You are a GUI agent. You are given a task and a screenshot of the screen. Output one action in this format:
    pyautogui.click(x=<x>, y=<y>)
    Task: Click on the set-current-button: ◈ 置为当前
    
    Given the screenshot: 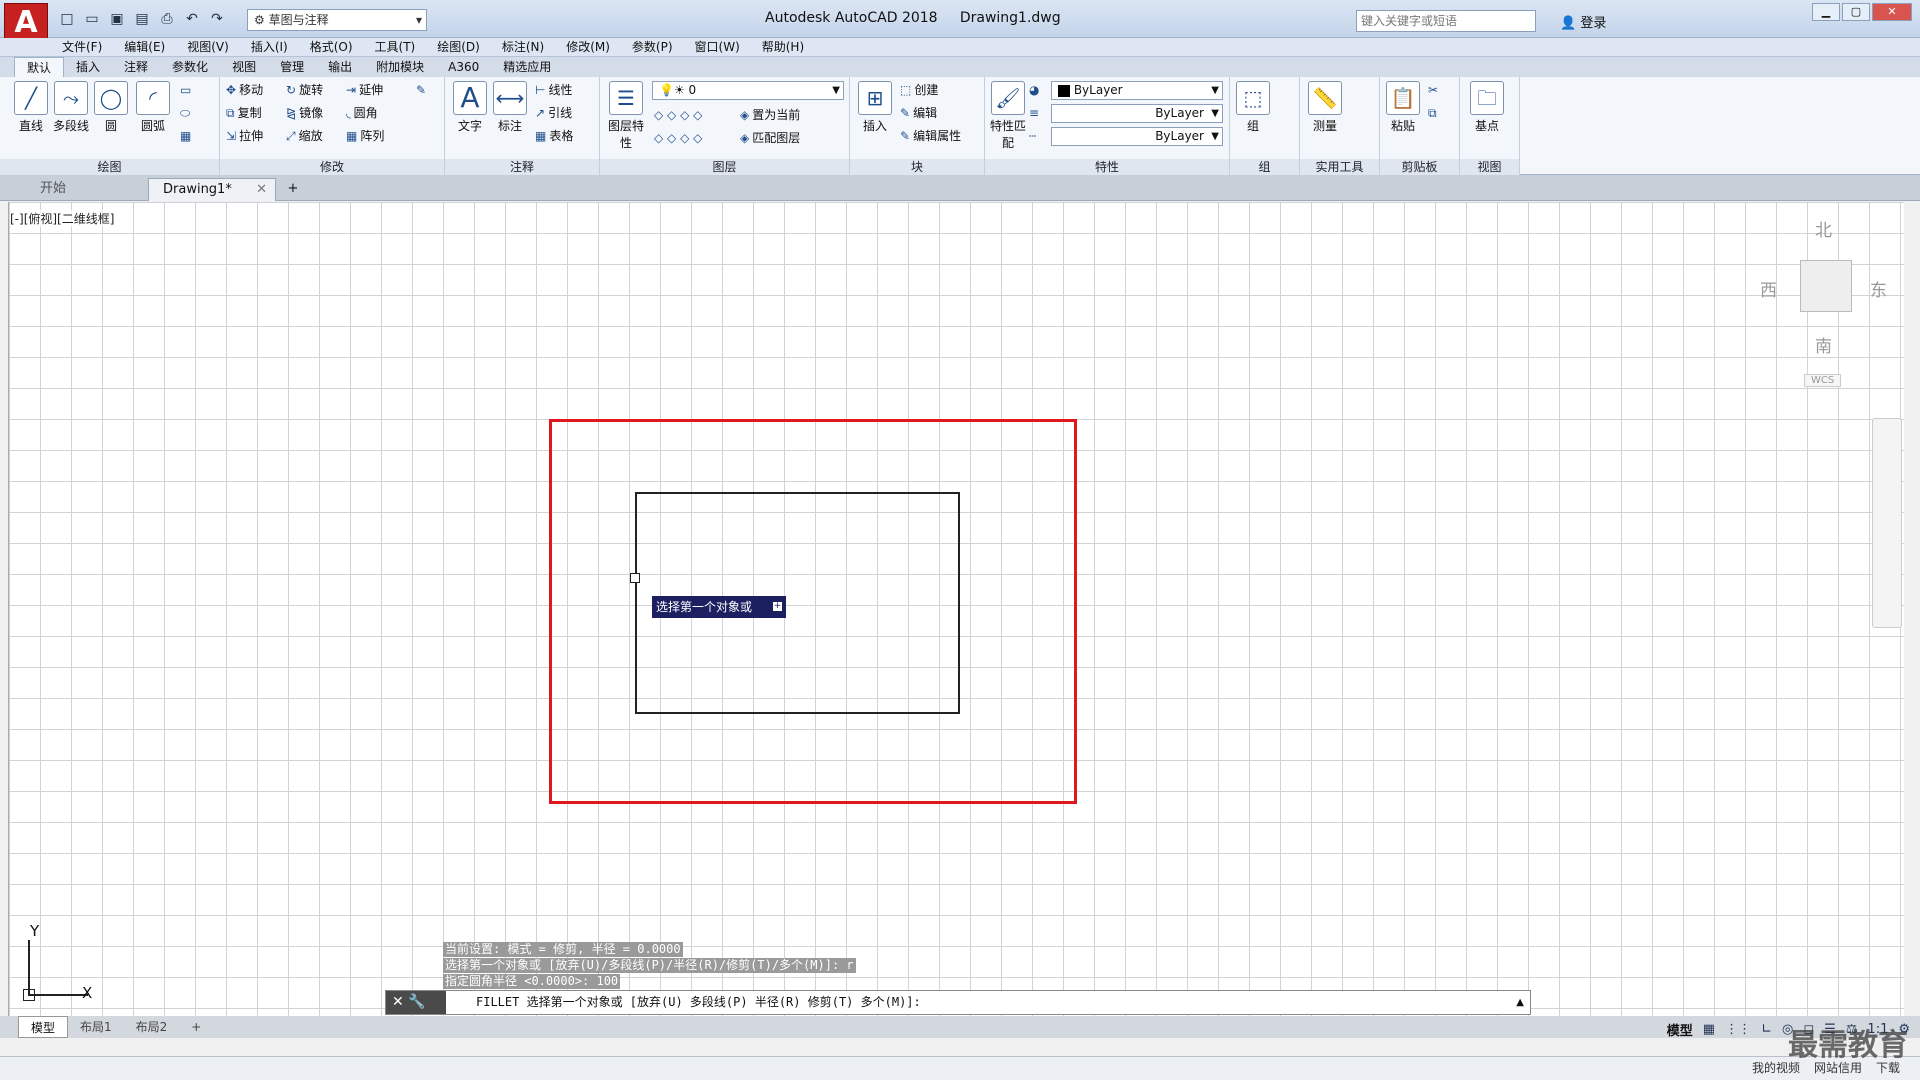 What is the action you would take?
    pyautogui.click(x=770, y=115)
    